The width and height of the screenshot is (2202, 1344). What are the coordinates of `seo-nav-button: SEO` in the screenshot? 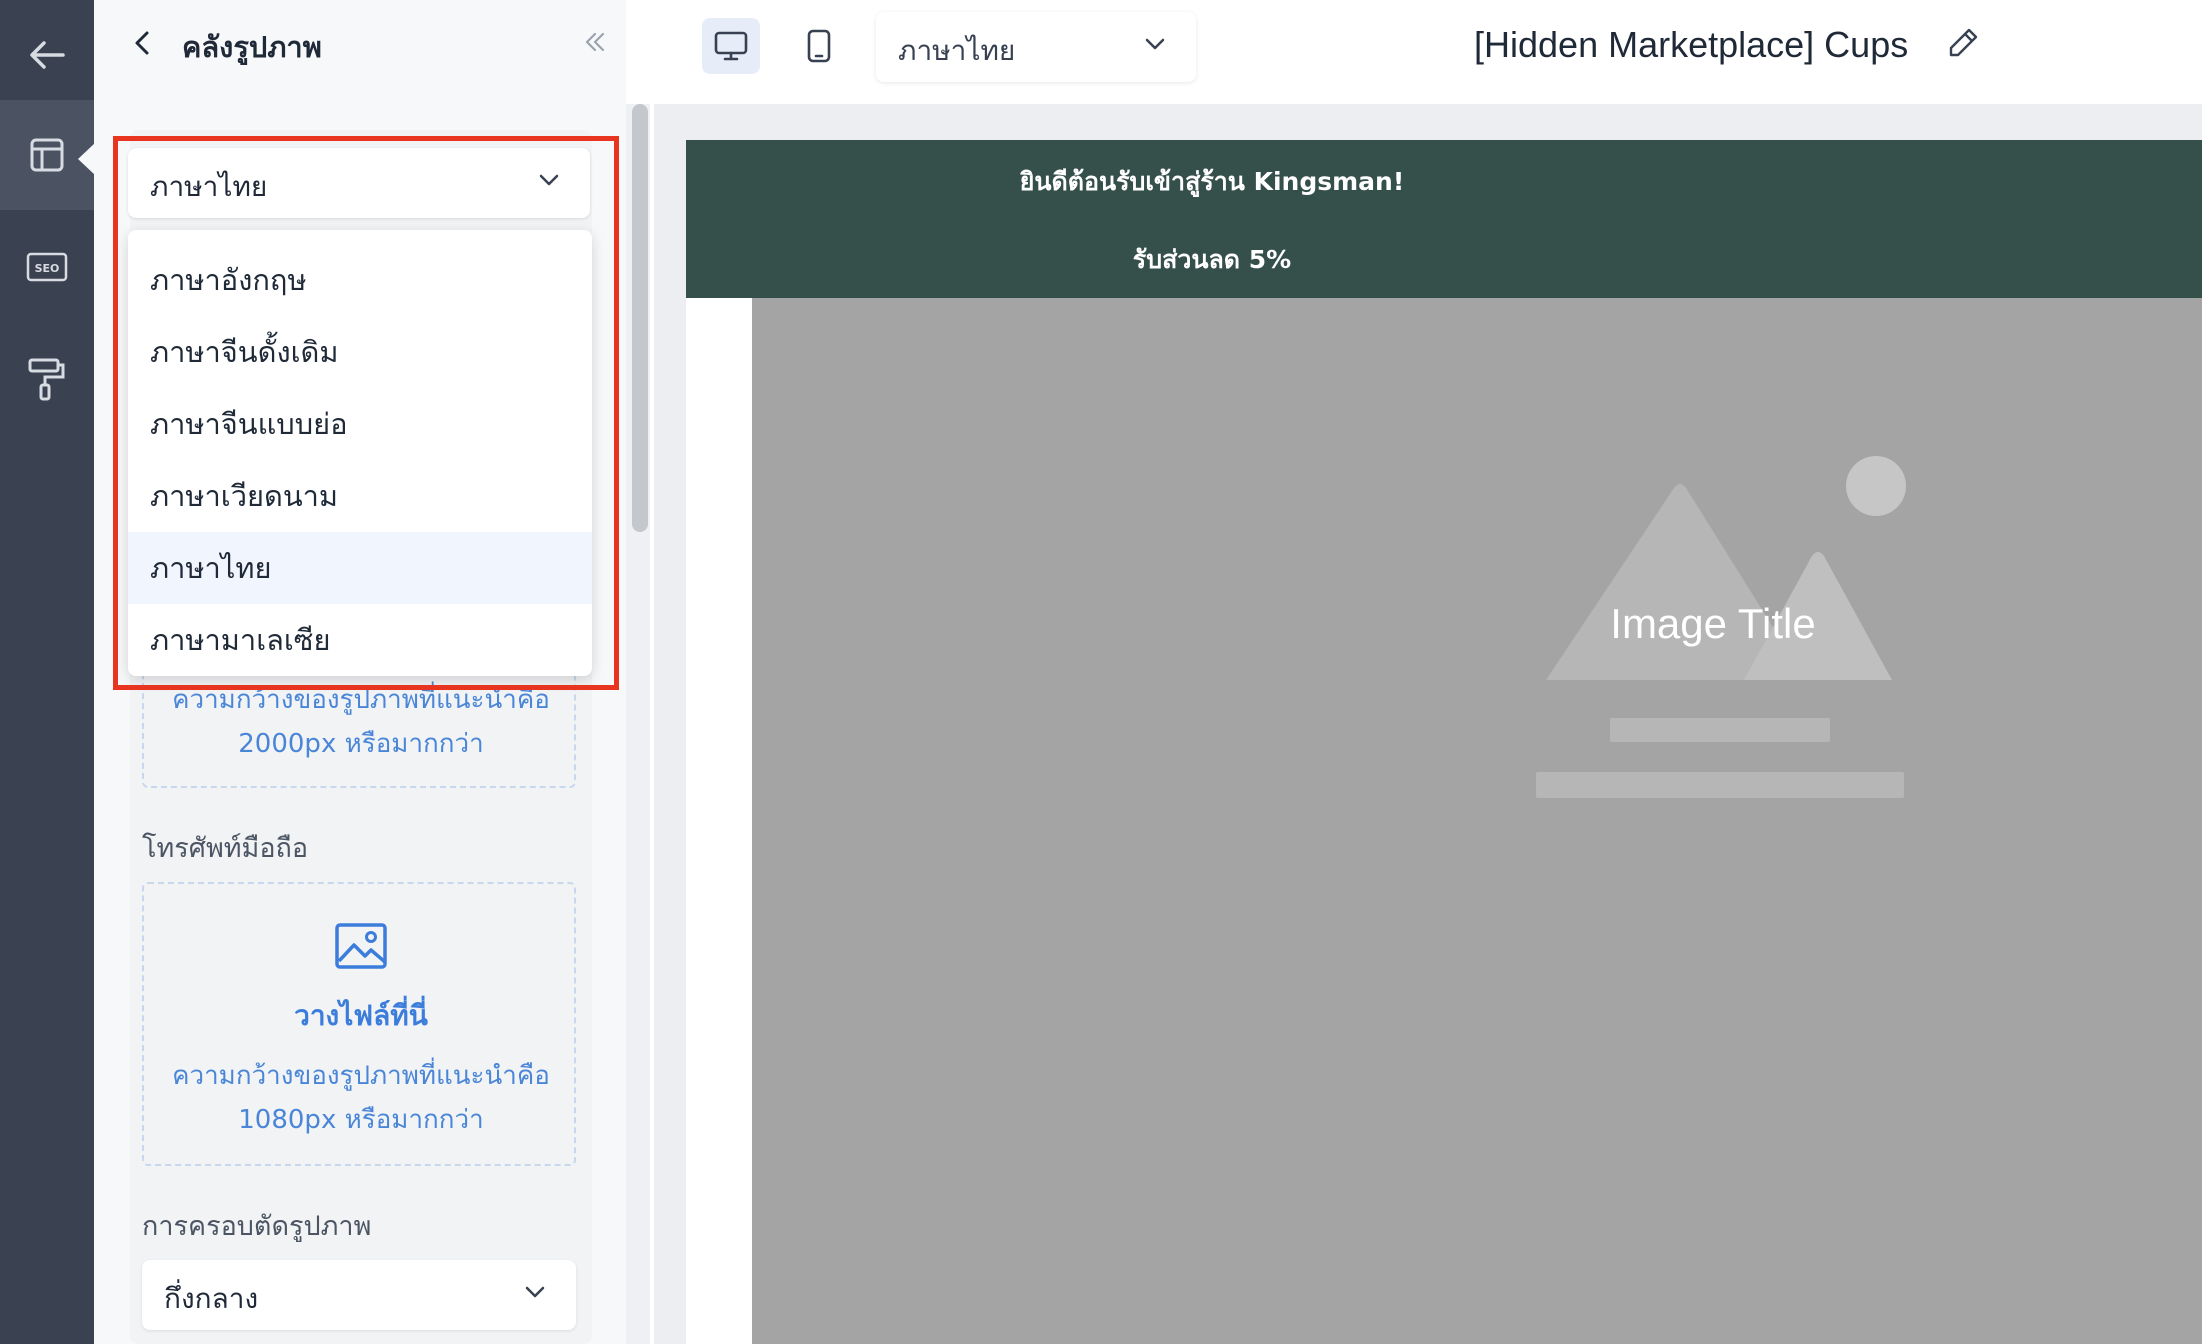 It's located at (47, 267).